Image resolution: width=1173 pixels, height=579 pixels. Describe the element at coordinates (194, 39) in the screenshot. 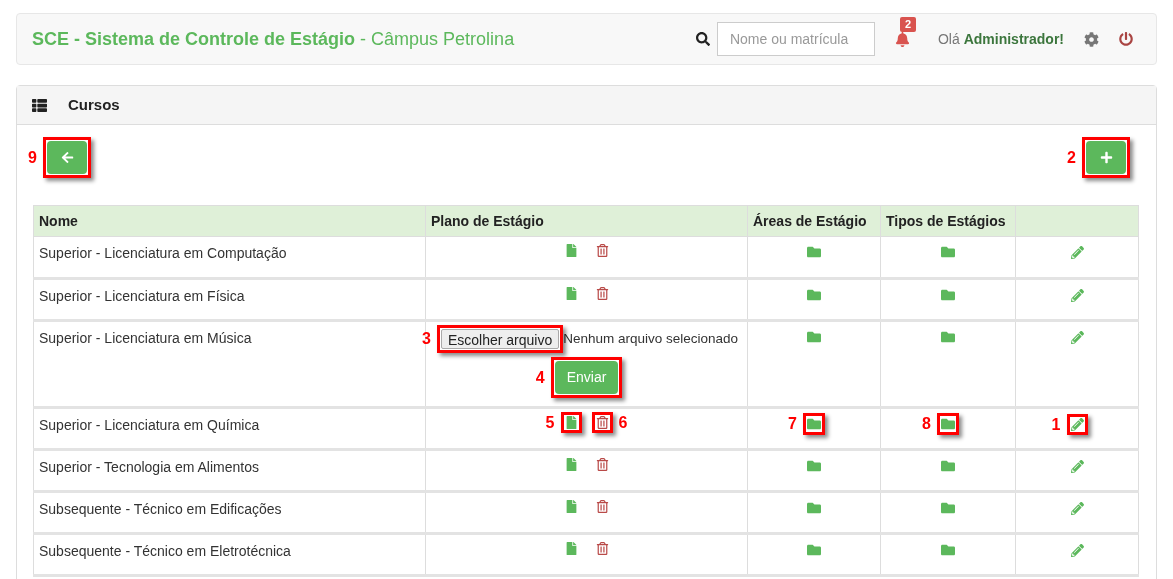

I see `brand-title: SCE - Sistema de Controle de Estágio` at that location.